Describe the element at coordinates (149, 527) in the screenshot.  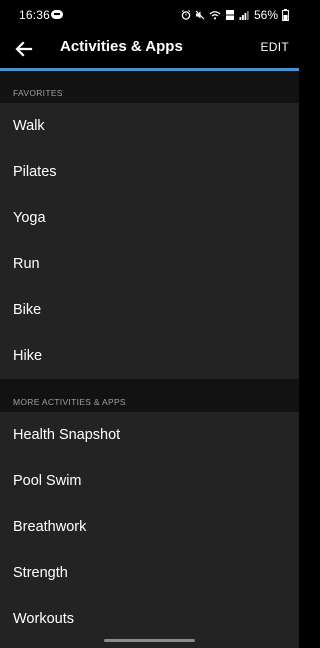
I see `list-item-breathwork: Breathwork` at that location.